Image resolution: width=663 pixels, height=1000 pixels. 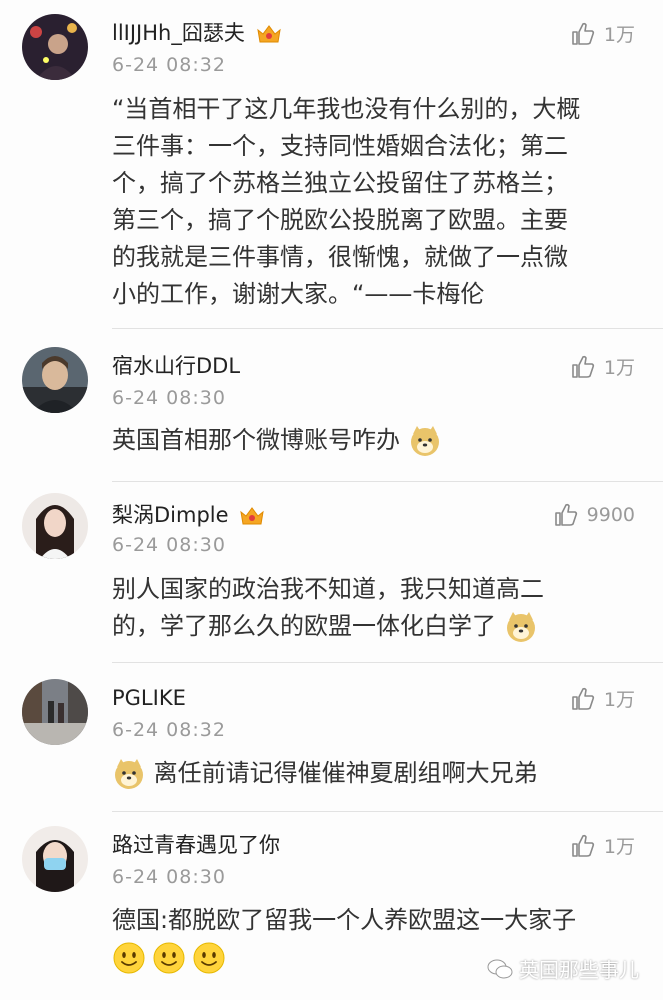 What do you see at coordinates (344, 920) in the screenshot?
I see `comment-line: 德国:都脱欧了留我一个人养欧盟这一大家子` at bounding box center [344, 920].